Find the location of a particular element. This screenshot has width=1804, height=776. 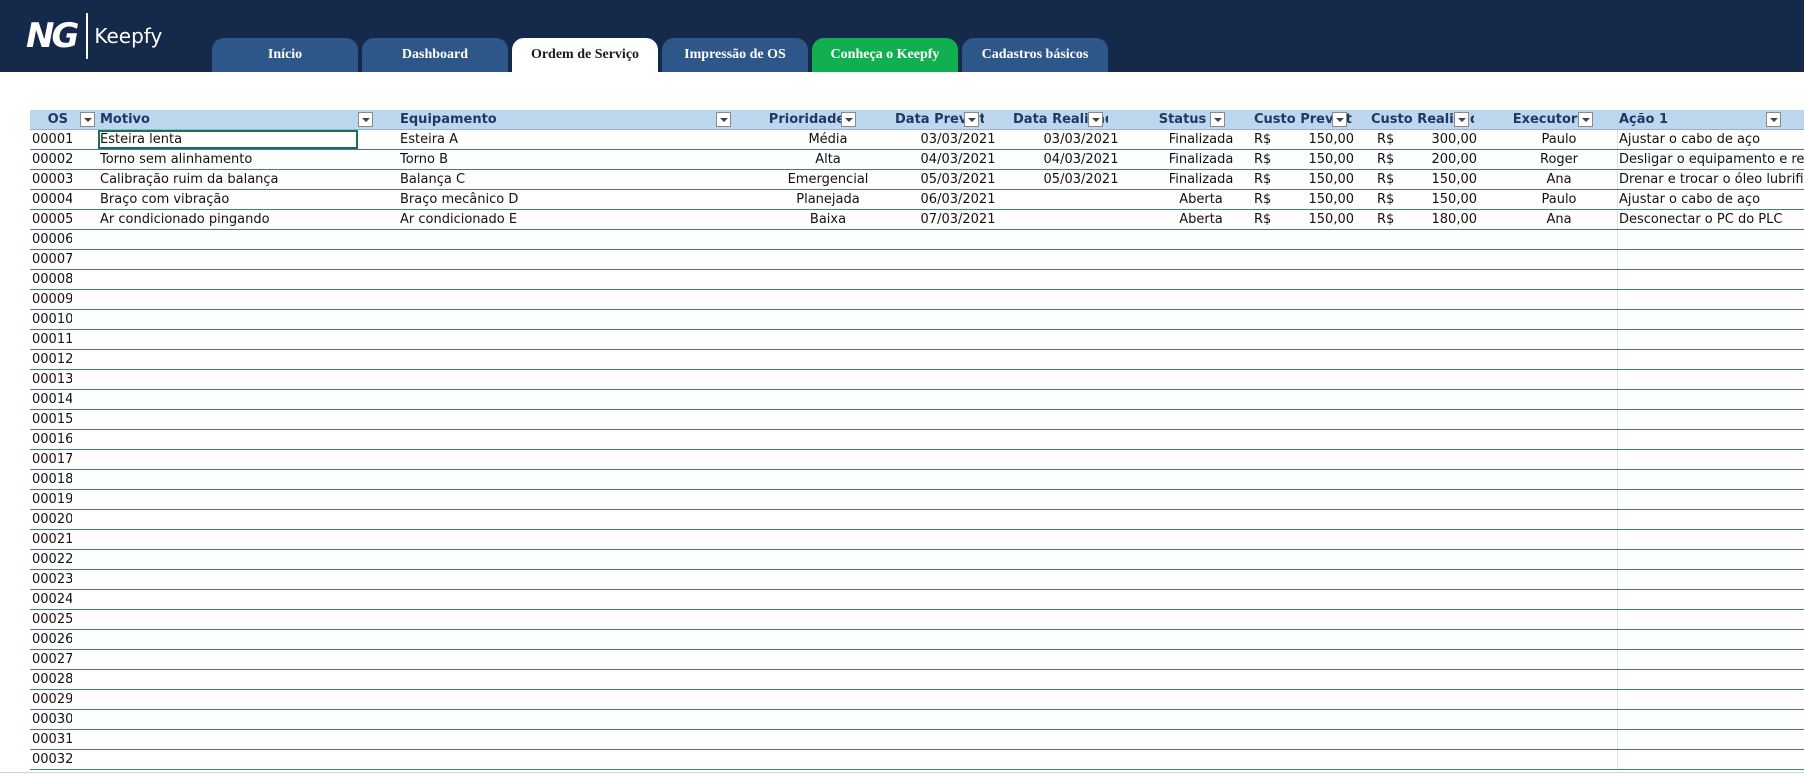

os-cell: 00021 is located at coordinates (51, 539).